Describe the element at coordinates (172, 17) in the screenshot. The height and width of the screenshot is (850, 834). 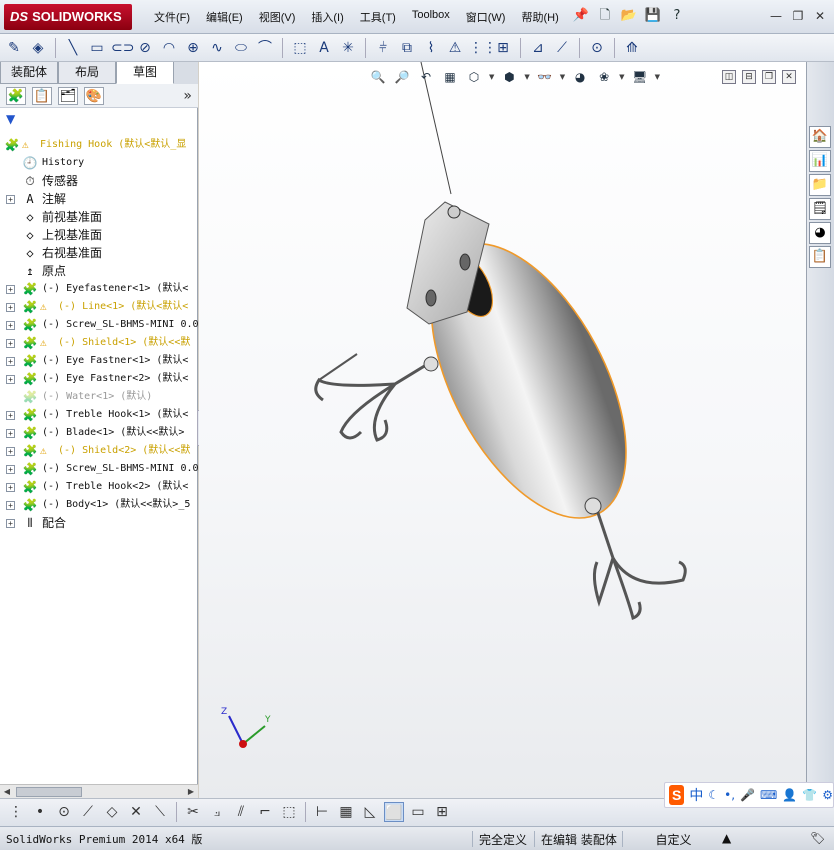
I see `menu-file: 文件(F)` at that location.